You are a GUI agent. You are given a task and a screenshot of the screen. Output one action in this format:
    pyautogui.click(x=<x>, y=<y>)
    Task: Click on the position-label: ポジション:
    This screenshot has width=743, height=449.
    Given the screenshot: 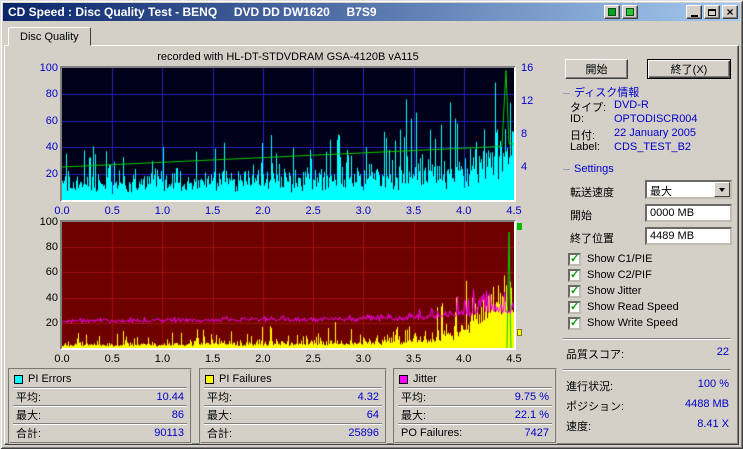 What is the action you would take?
    pyautogui.click(x=595, y=407)
    